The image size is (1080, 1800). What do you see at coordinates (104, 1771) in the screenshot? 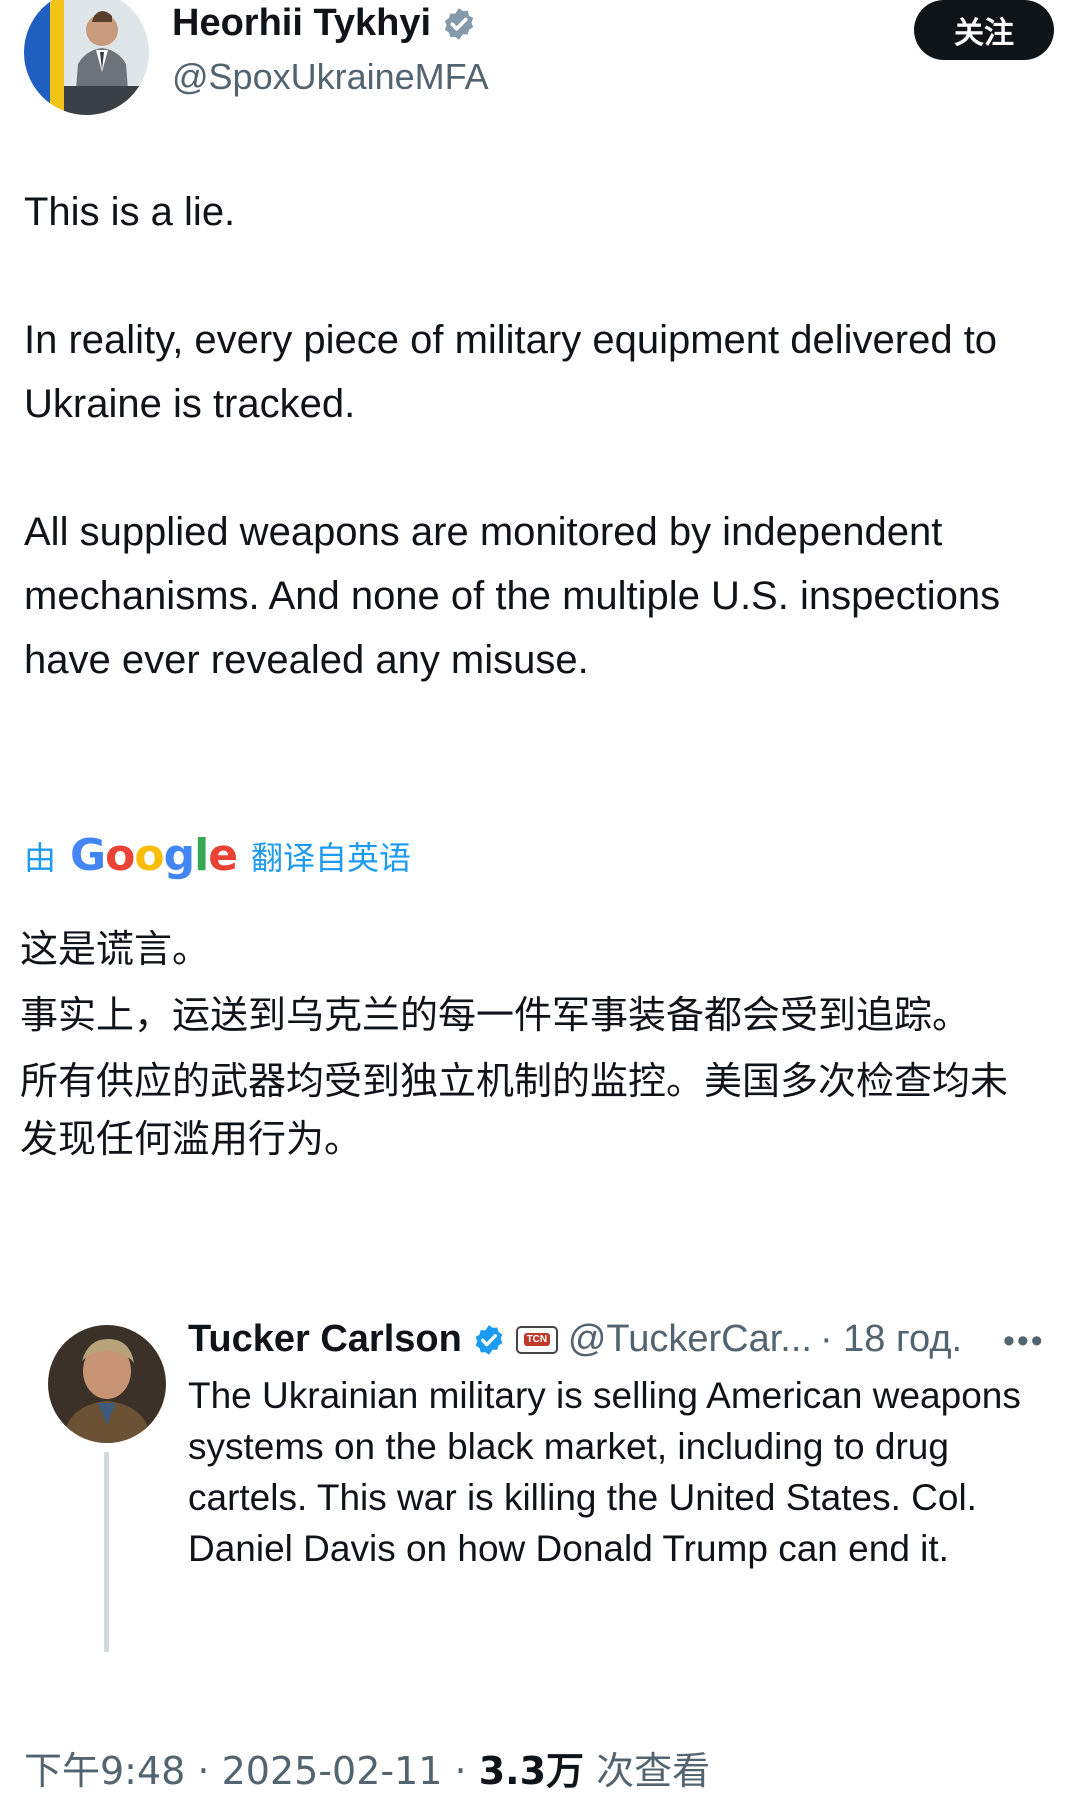
I see `post-time: 下午9:48` at bounding box center [104, 1771].